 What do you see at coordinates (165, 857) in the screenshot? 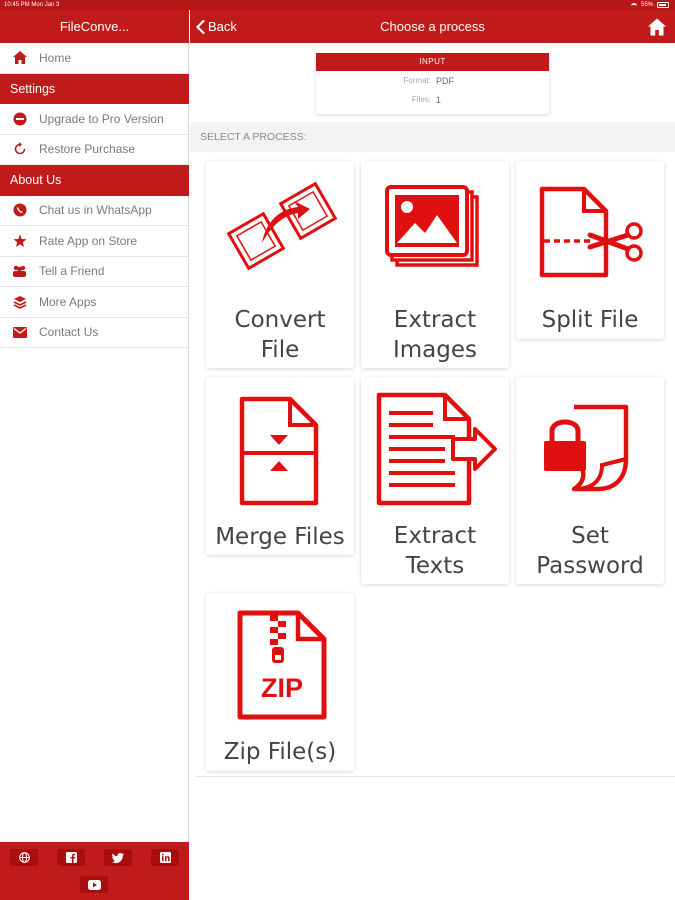
I see `linkedin-icon` at bounding box center [165, 857].